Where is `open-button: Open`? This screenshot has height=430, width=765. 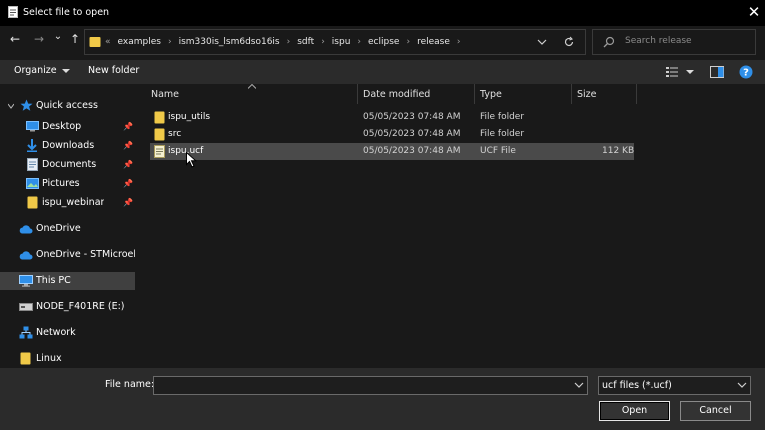 open-button: Open is located at coordinates (634, 411).